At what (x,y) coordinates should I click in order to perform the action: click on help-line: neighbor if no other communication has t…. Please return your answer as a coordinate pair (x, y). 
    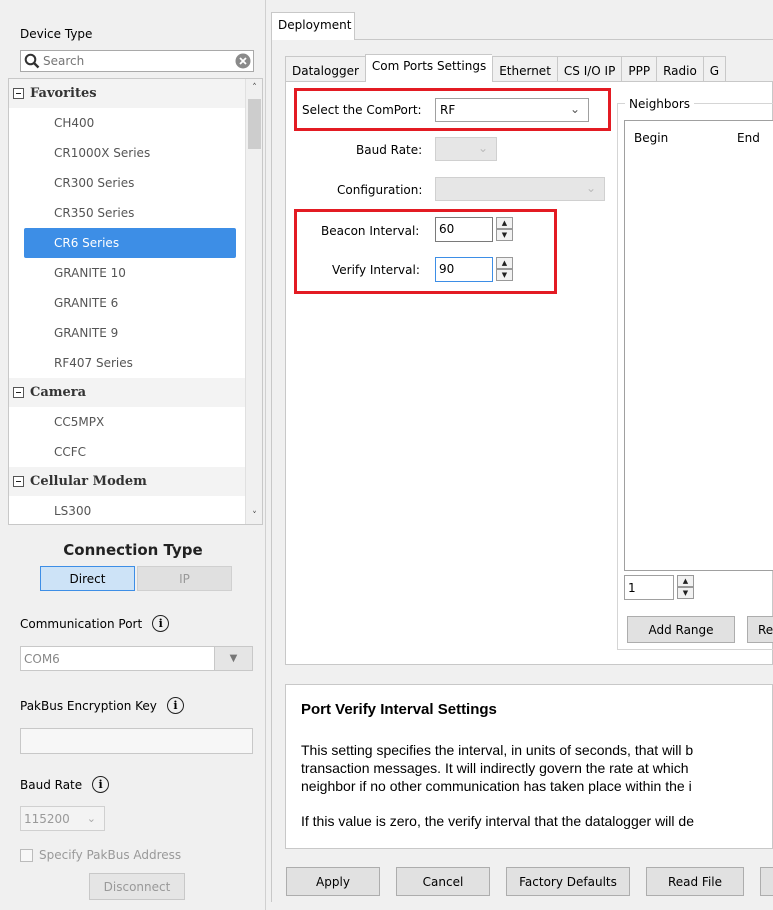
    Looking at the image, I should click on (496, 786).